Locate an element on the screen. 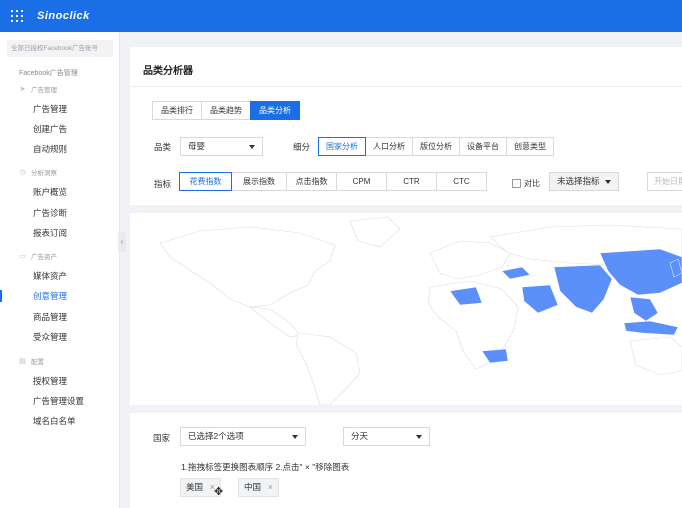 This screenshot has height=508, width=682. chart-icon: ◷ is located at coordinates (22, 172).